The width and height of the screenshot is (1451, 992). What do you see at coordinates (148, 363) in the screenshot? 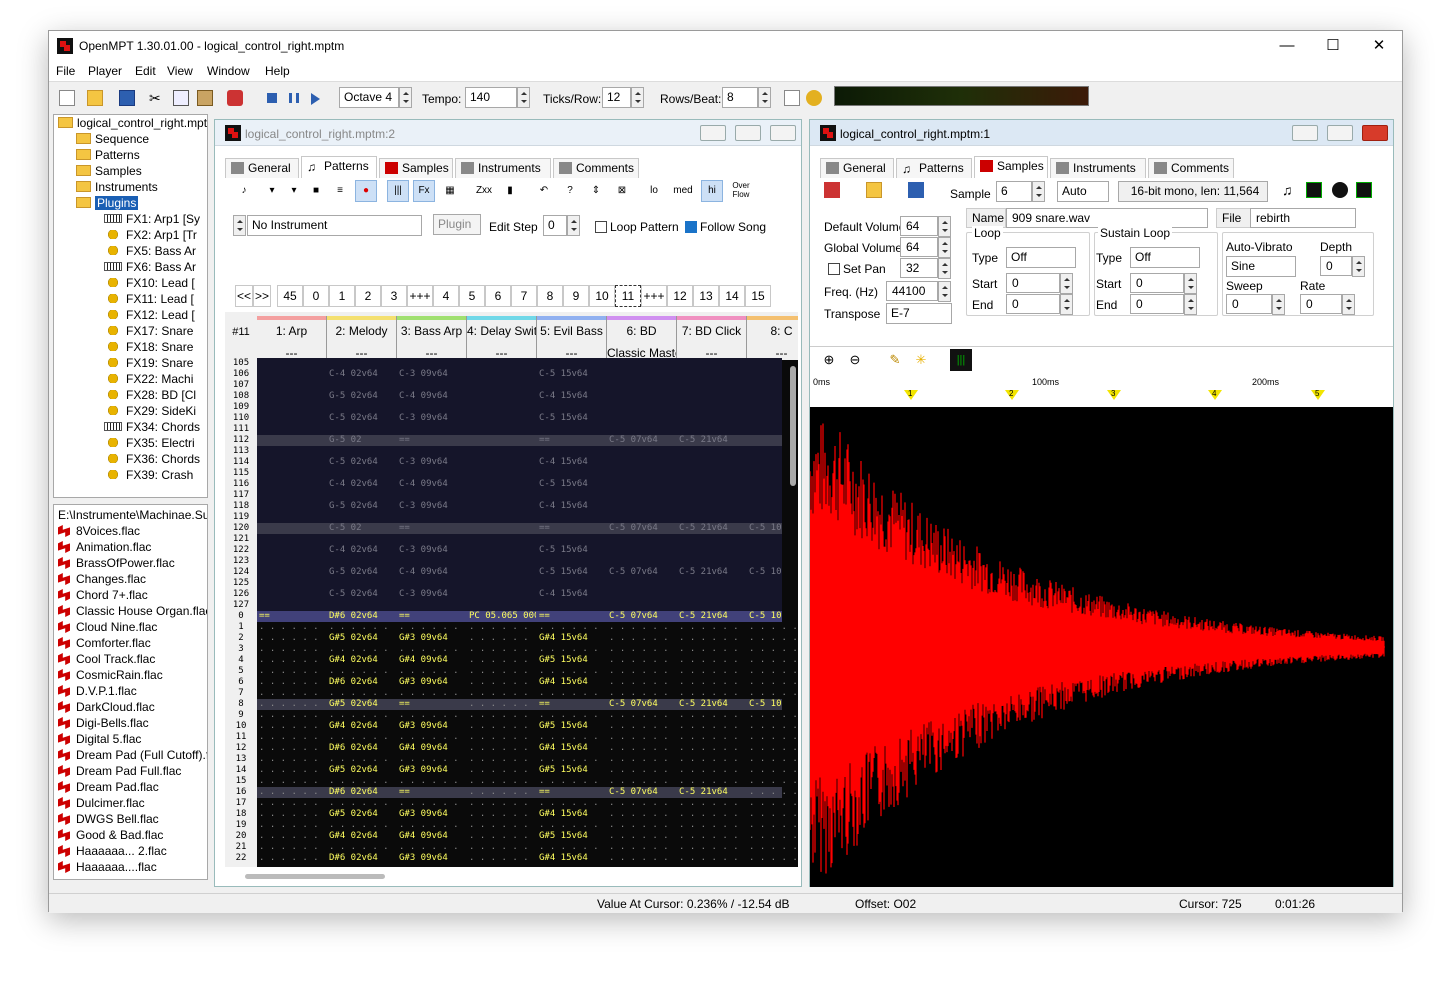
I see `plugin-item: FX19: Snare` at bounding box center [148, 363].